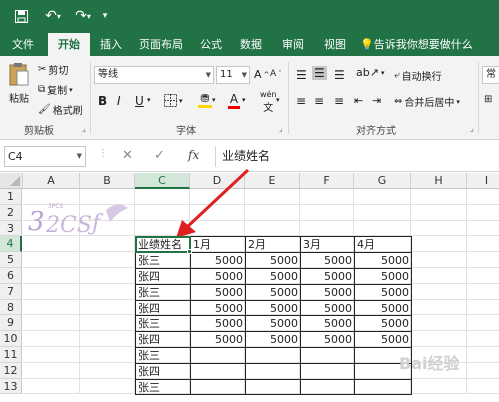  What do you see at coordinates (376, 100) in the screenshot?
I see `increase-indent-button: ⇥` at bounding box center [376, 100].